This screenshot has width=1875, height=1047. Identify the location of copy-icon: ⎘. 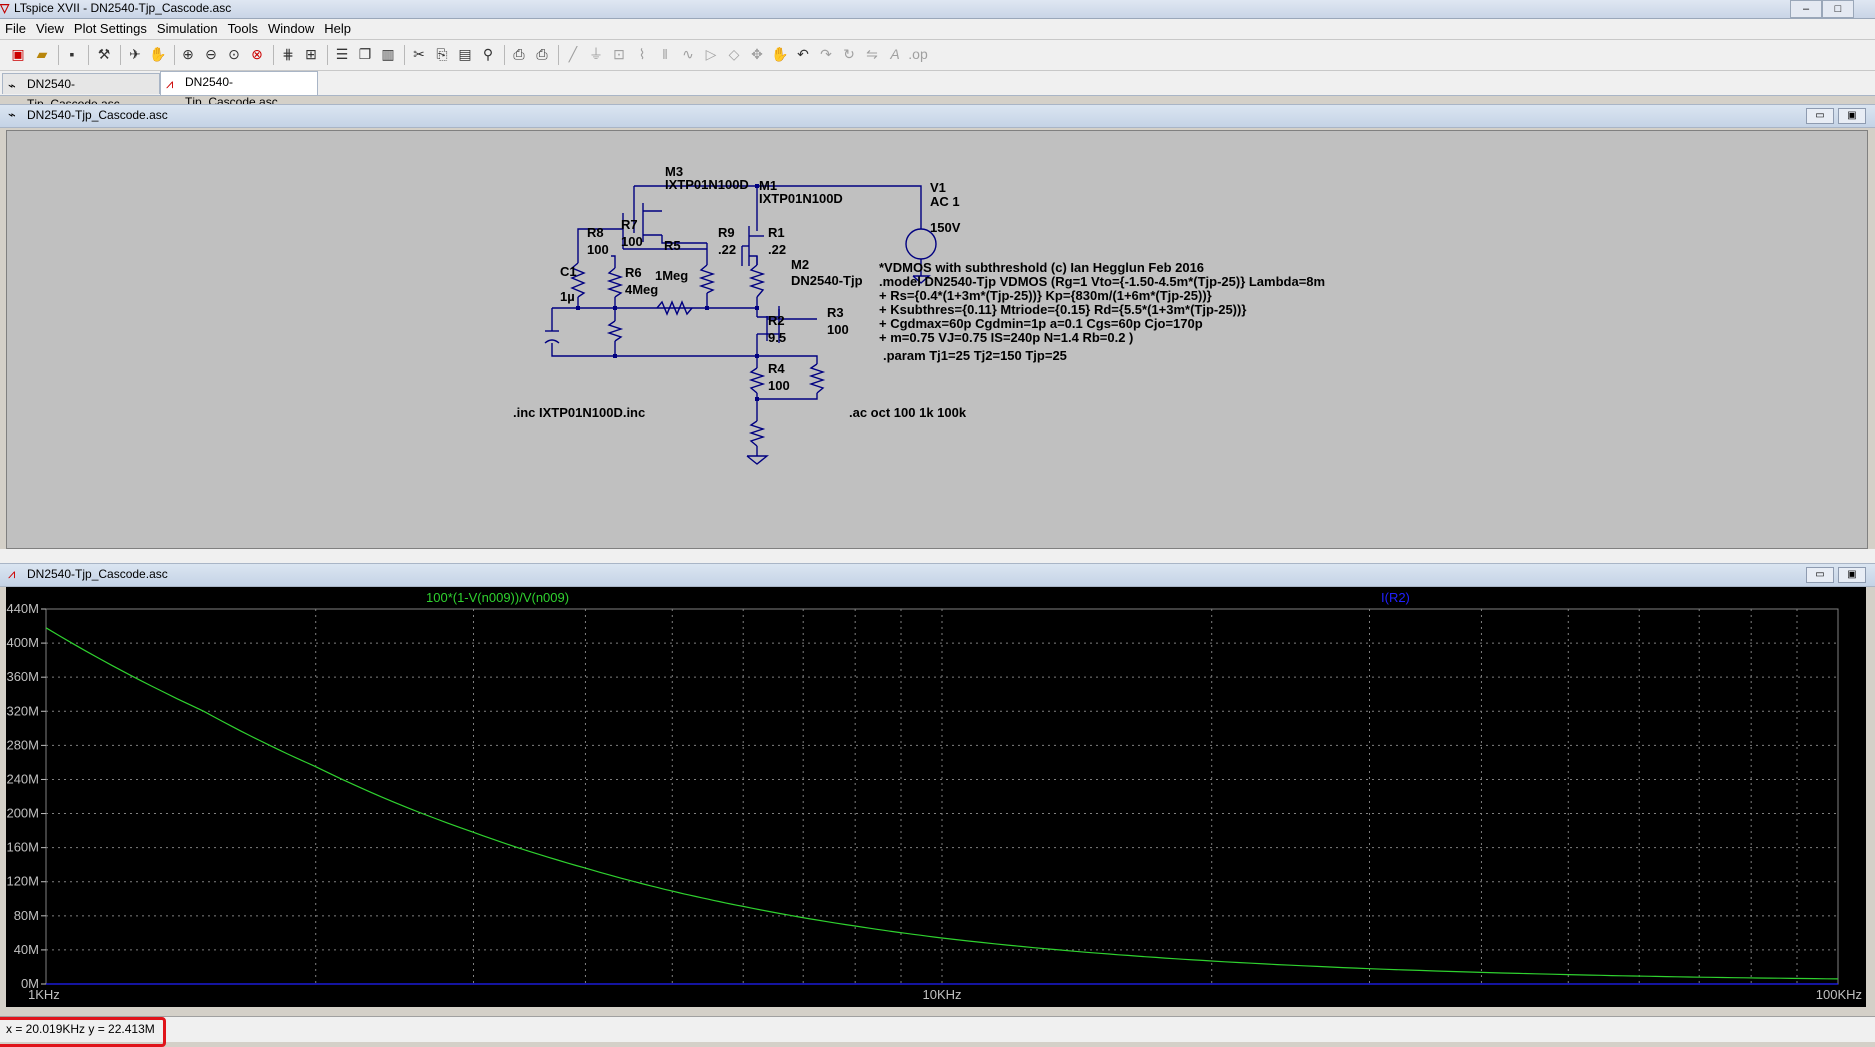
(442, 54).